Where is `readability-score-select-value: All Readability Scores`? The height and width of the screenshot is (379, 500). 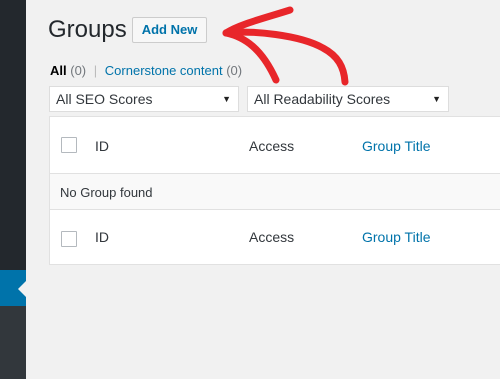
readability-score-select-value: All Readability Scores is located at coordinates (322, 99).